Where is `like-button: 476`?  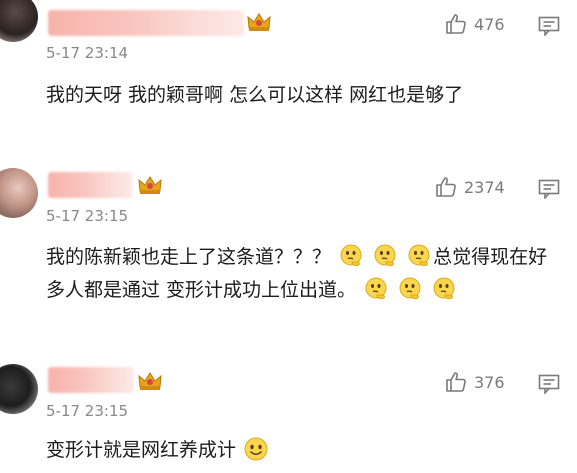
like-button: 476 is located at coordinates (474, 24).